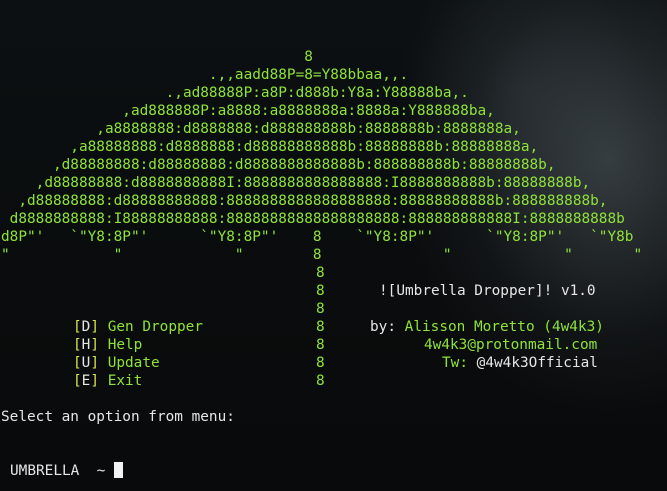 This screenshot has height=491, width=667. What do you see at coordinates (205, 75) in the screenshot?
I see `umbrella-art-line: .,,aadd88P=8=Y88bbaa,,.` at bounding box center [205, 75].